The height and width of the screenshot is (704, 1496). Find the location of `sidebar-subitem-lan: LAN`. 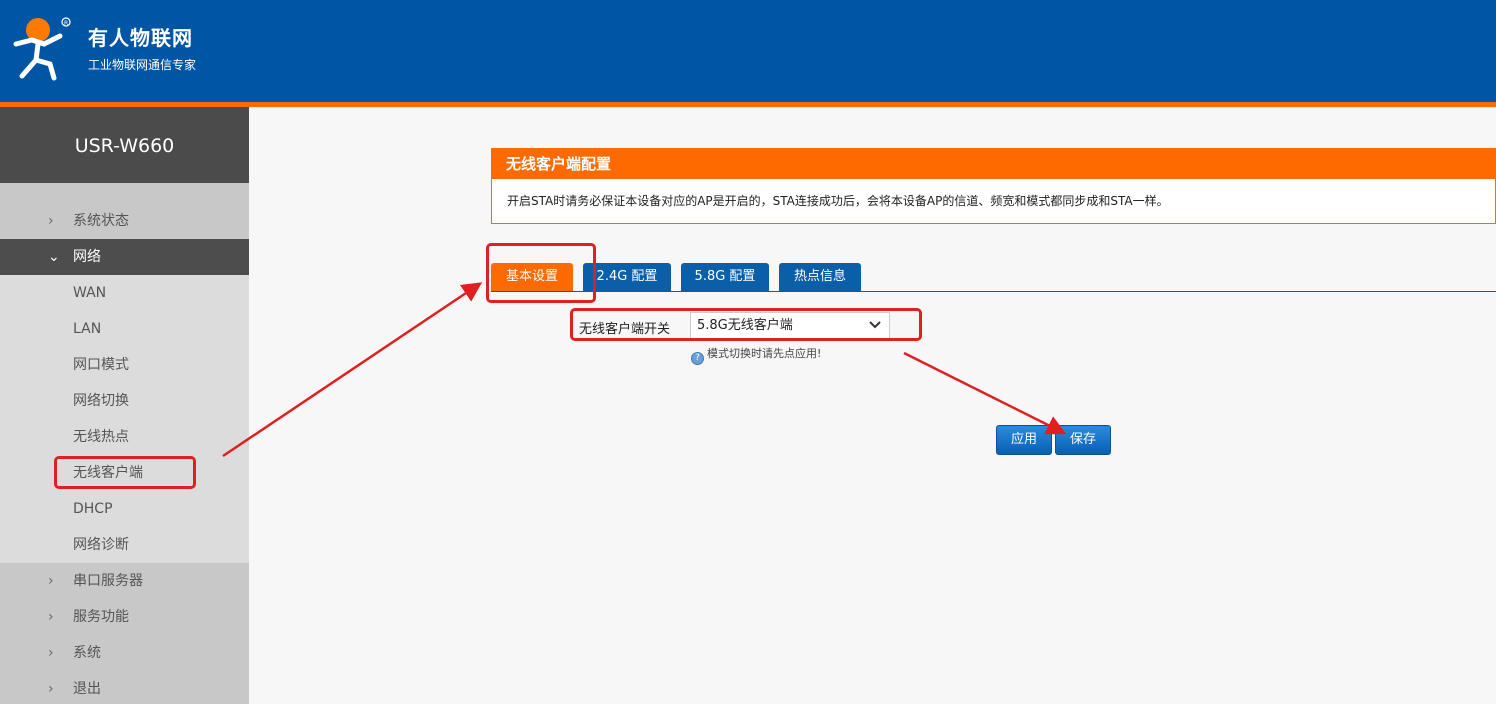

sidebar-subitem-lan: LAN is located at coordinates (124, 329).